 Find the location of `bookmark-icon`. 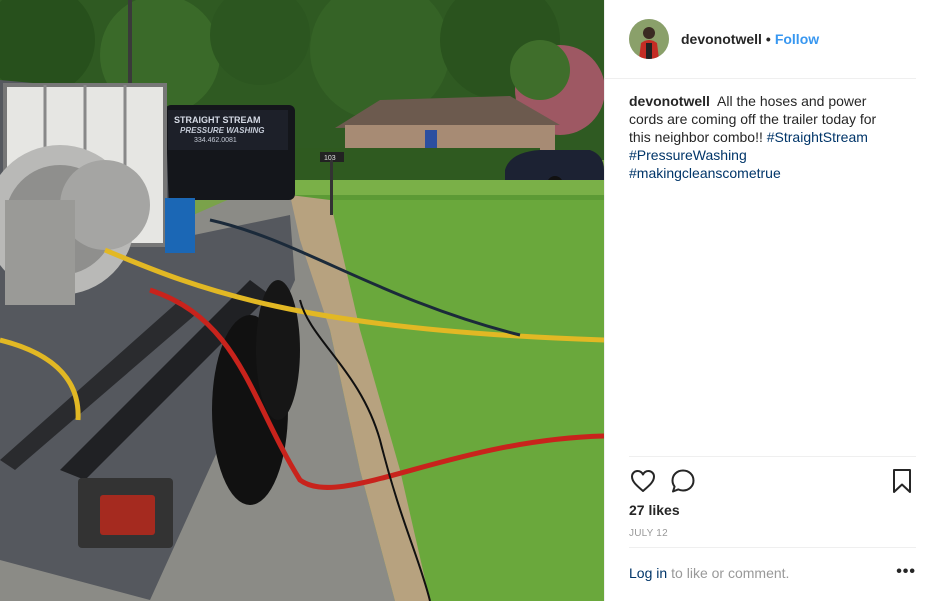

bookmark-icon is located at coordinates (902, 481).